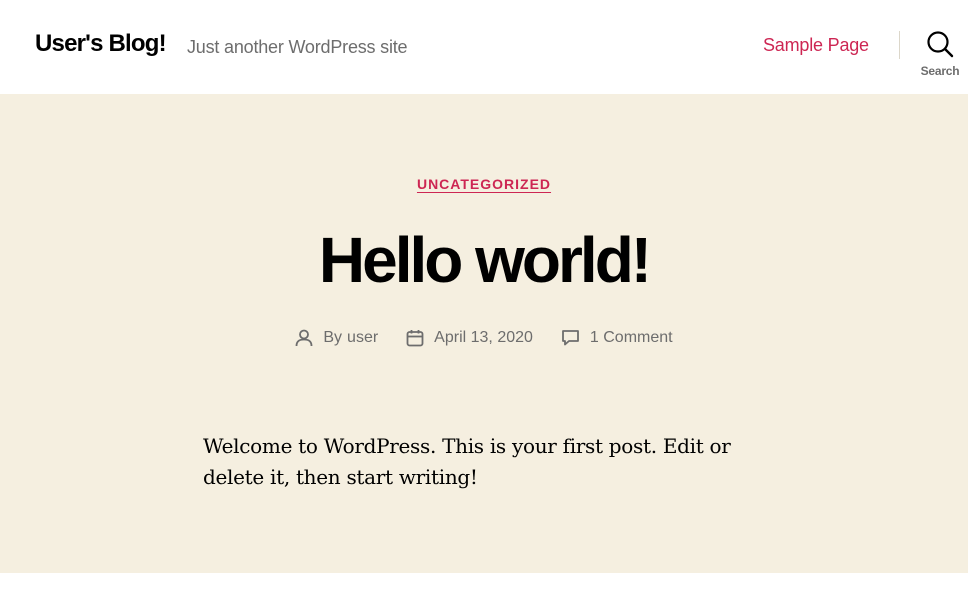 The height and width of the screenshot is (591, 968). What do you see at coordinates (304, 338) in the screenshot?
I see `person-icon` at bounding box center [304, 338].